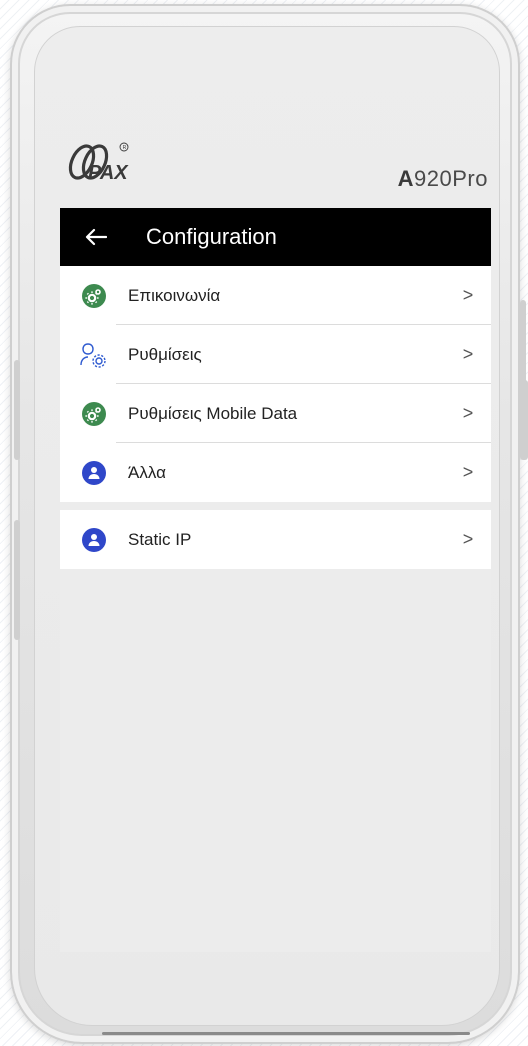 The height and width of the screenshot is (1046, 528). I want to click on app-bar: Configuration, so click(275, 237).